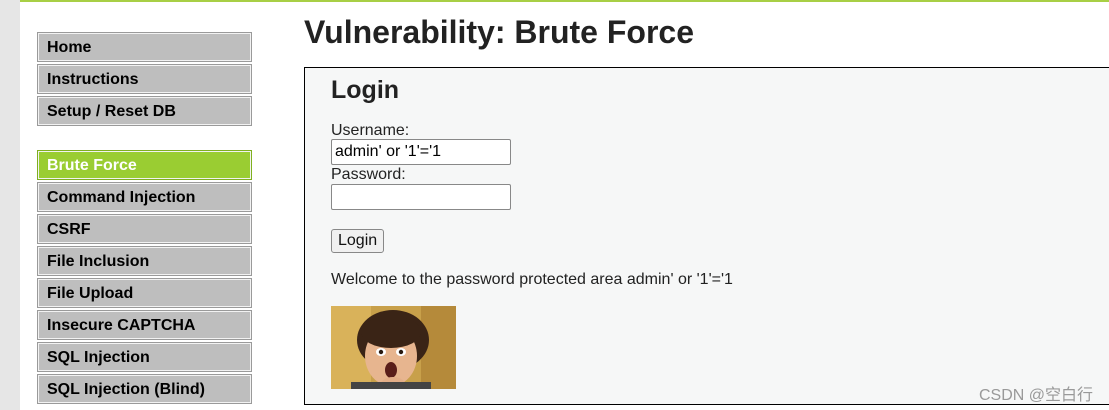  I want to click on user-avatar-photo, so click(393, 347).